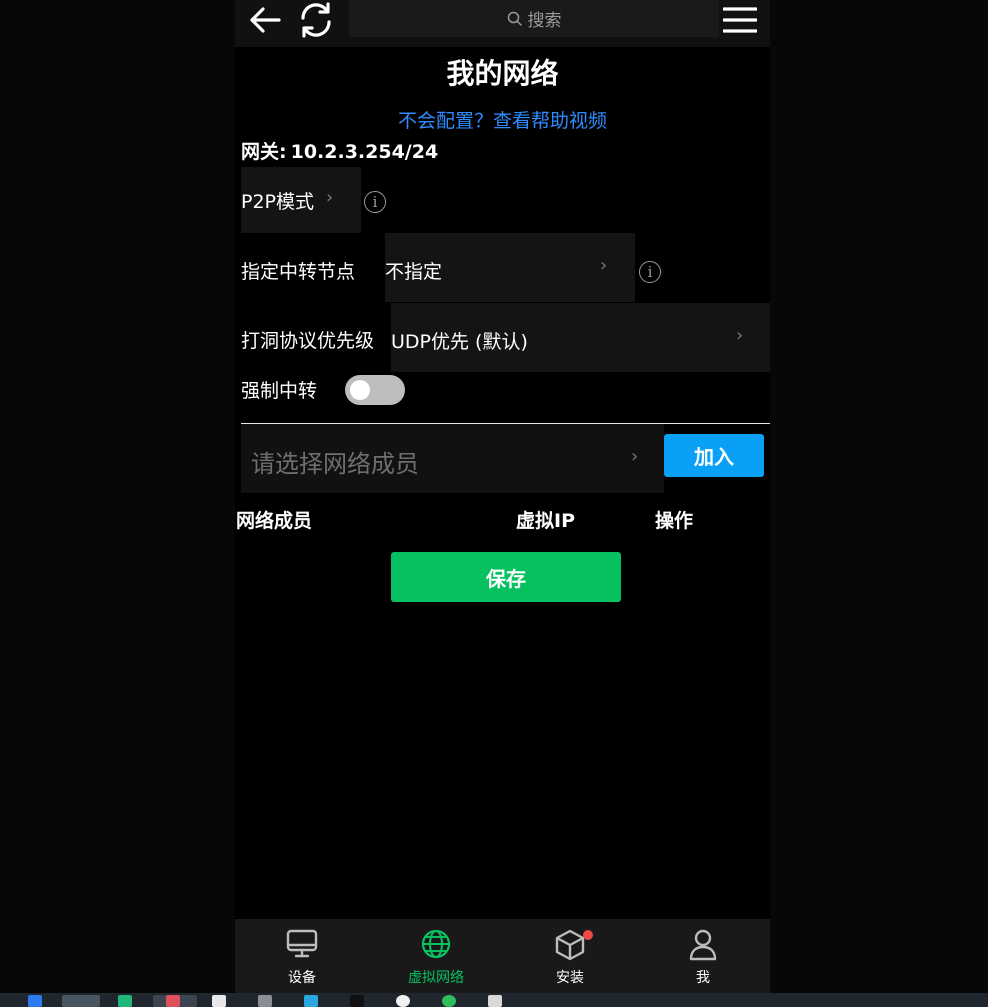 This screenshot has height=1007, width=988. I want to click on gateway-value: 10.2.3.254/24, so click(364, 152).